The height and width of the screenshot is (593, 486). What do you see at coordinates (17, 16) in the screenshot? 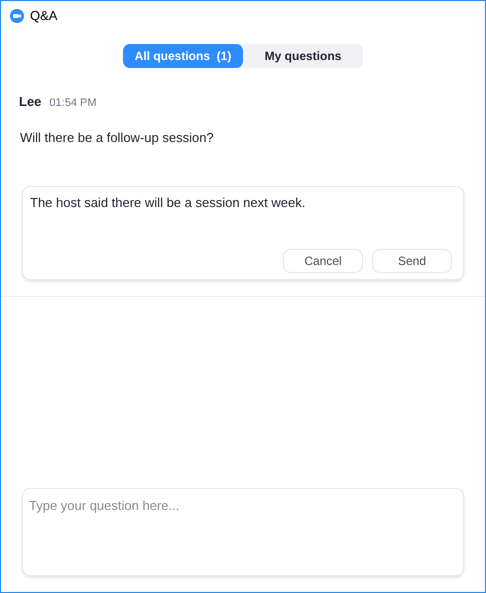
I see `camera-logo-icon` at bounding box center [17, 16].